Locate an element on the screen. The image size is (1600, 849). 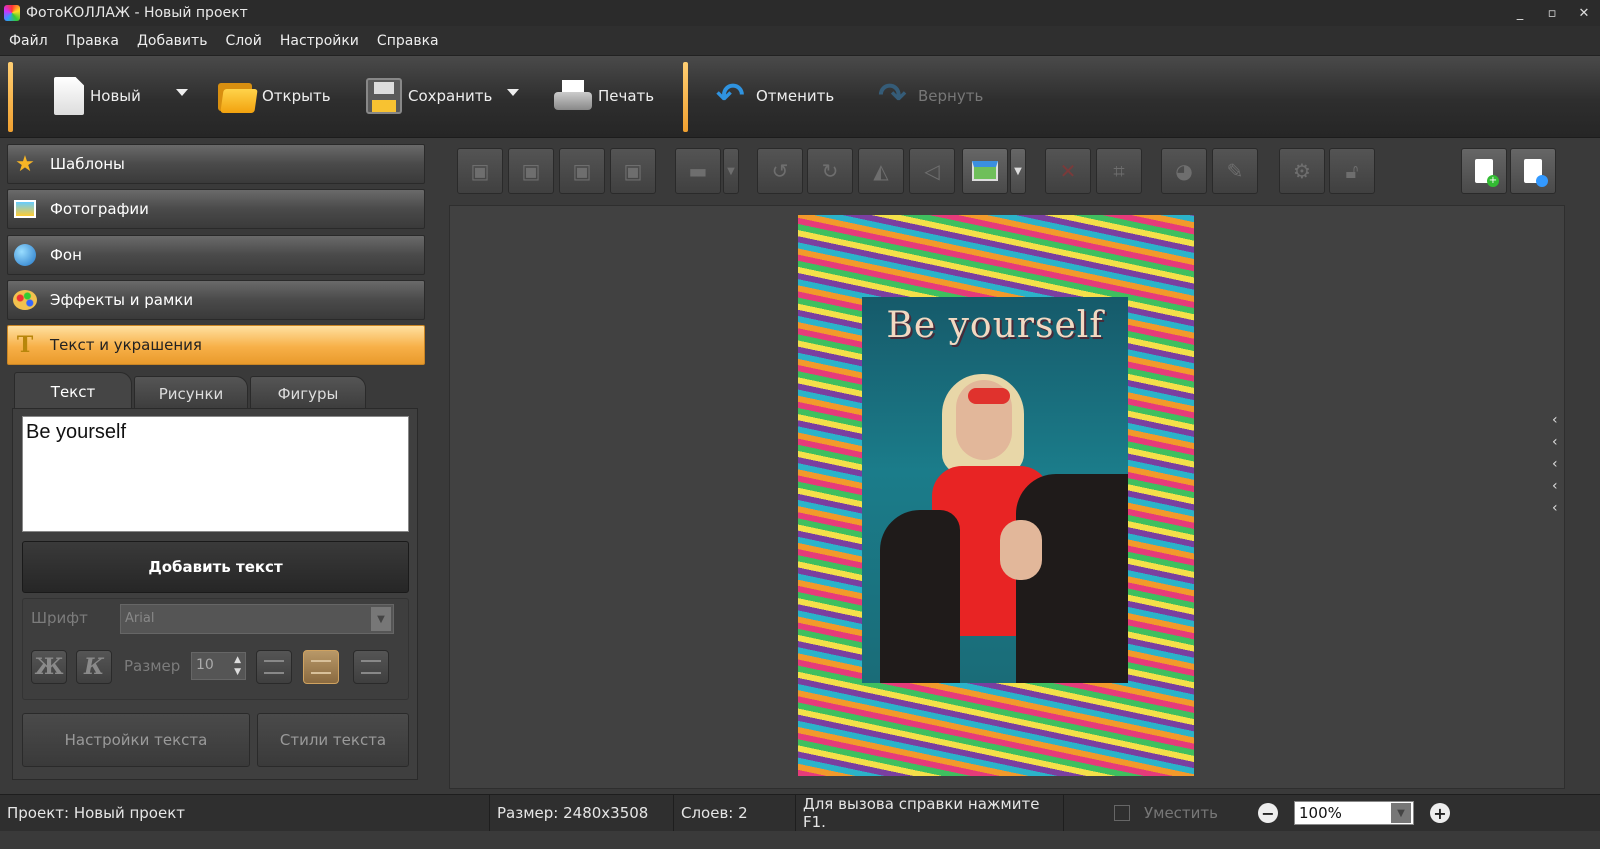
align-right-icon is located at coordinates (371, 667).